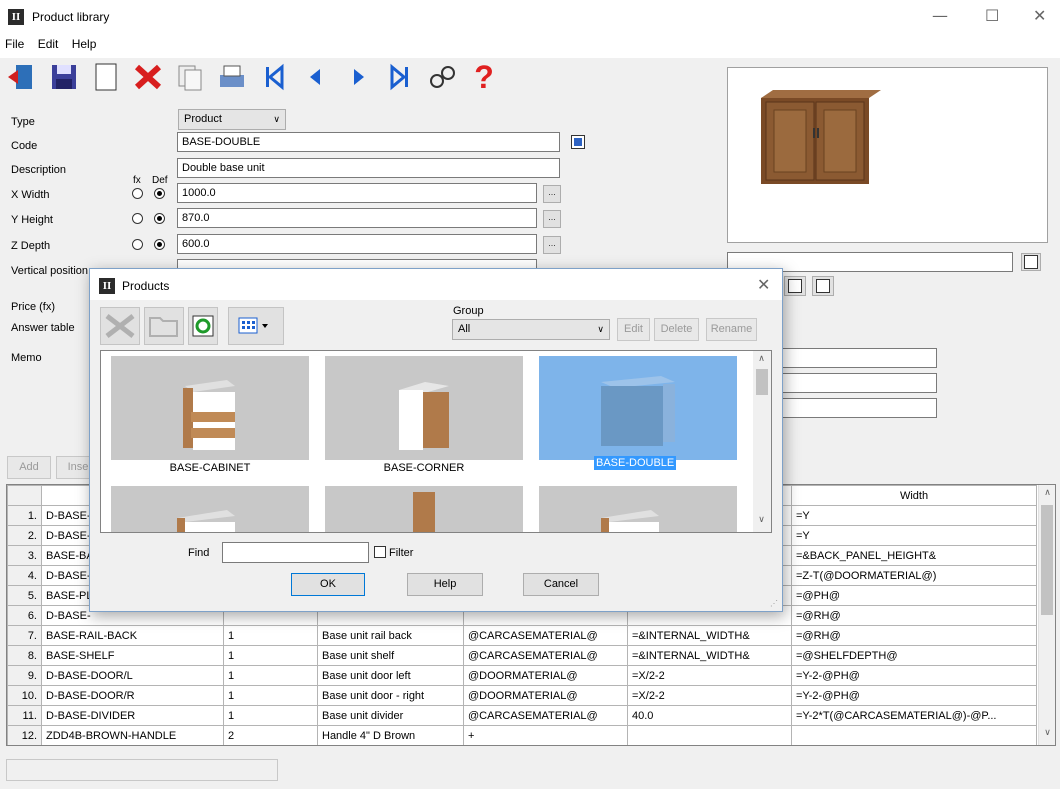 This screenshot has width=1060, height=789. What do you see at coordinates (132, 655) in the screenshot?
I see `cell-code: BASE-SHELF` at bounding box center [132, 655].